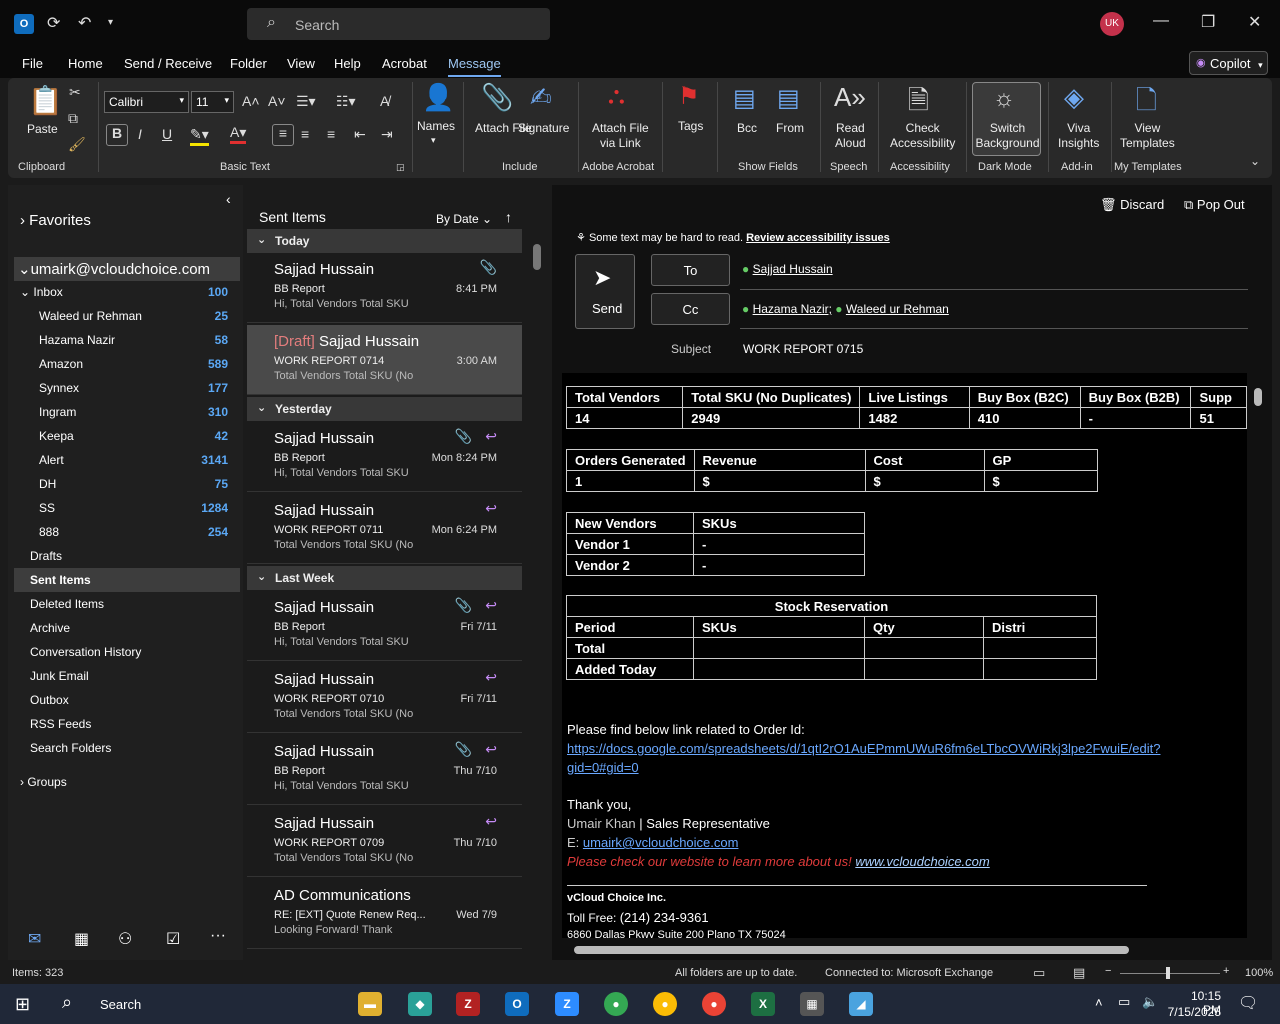 The image size is (1280, 1024). What do you see at coordinates (914, 418) in the screenshot?
I see `table-cell: 1482` at bounding box center [914, 418].